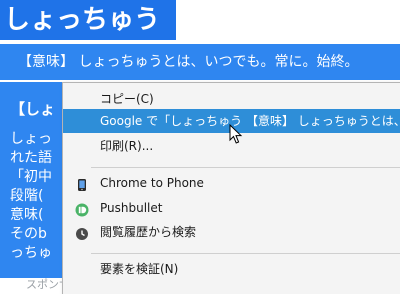 The width and height of the screenshot is (400, 294). I want to click on pushbullet-icon, so click(82, 209).